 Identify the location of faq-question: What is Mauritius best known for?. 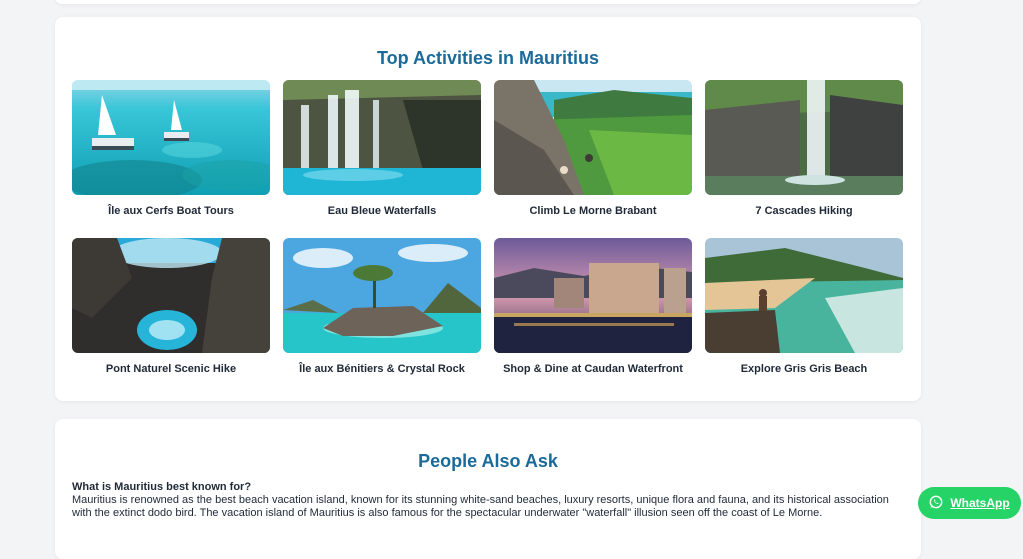
(487, 487).